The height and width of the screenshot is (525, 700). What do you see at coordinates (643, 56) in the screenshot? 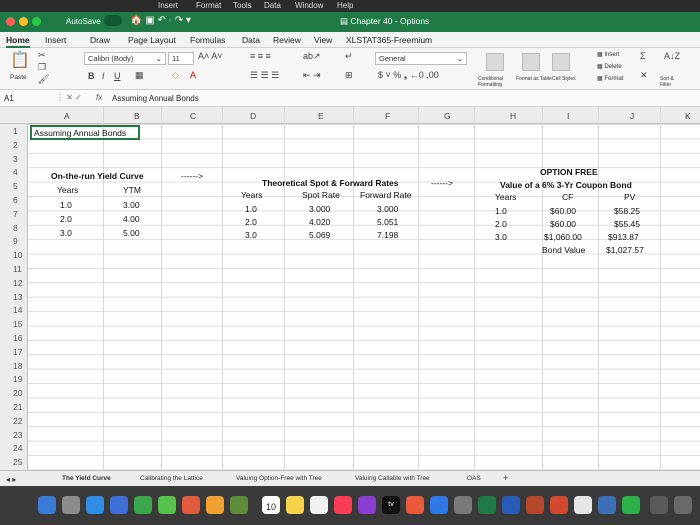
I see `autosum-icon: Σ` at bounding box center [643, 56].